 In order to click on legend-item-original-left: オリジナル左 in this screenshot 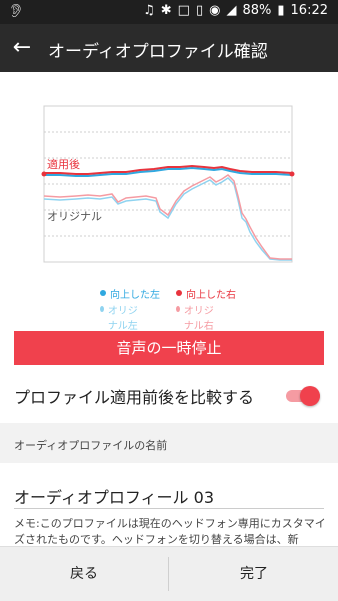, I will do `click(123, 317)`.